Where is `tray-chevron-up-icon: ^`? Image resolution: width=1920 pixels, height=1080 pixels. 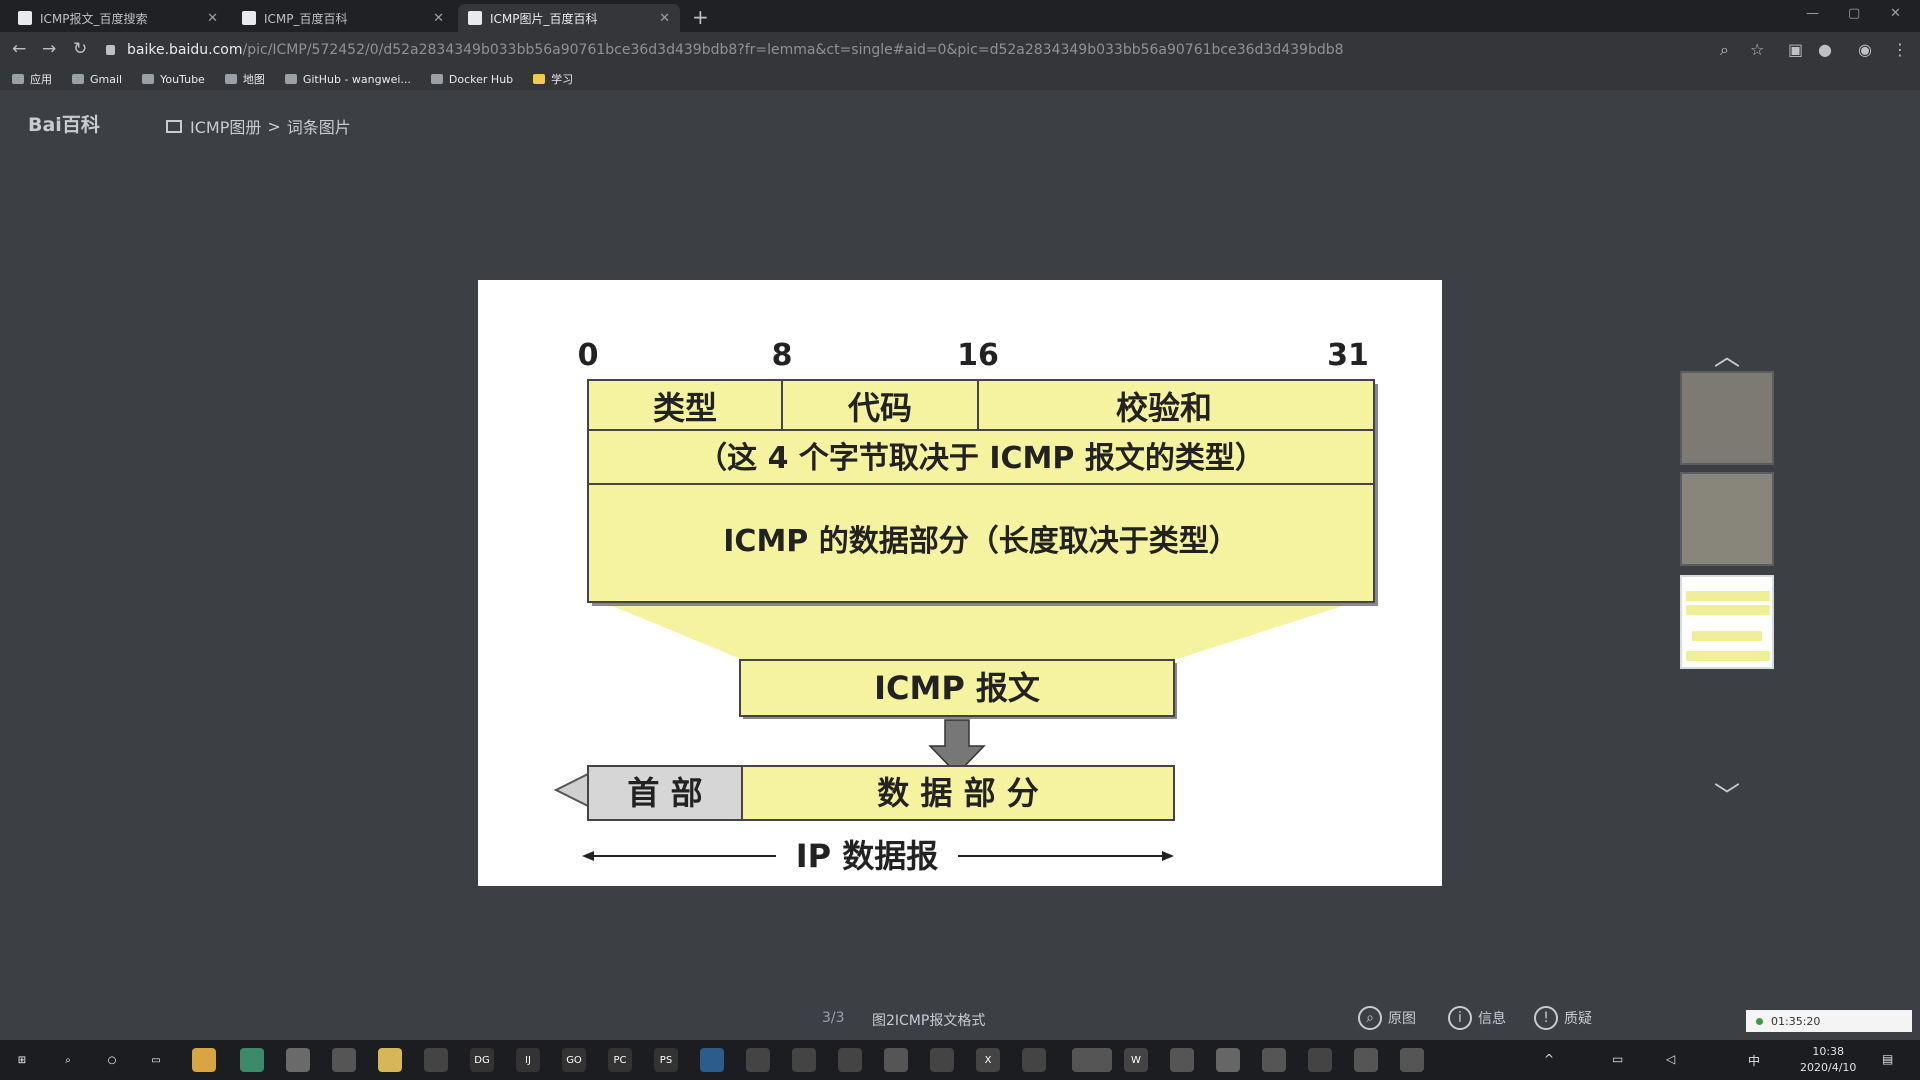 tray-chevron-up-icon: ^ is located at coordinates (1549, 1059).